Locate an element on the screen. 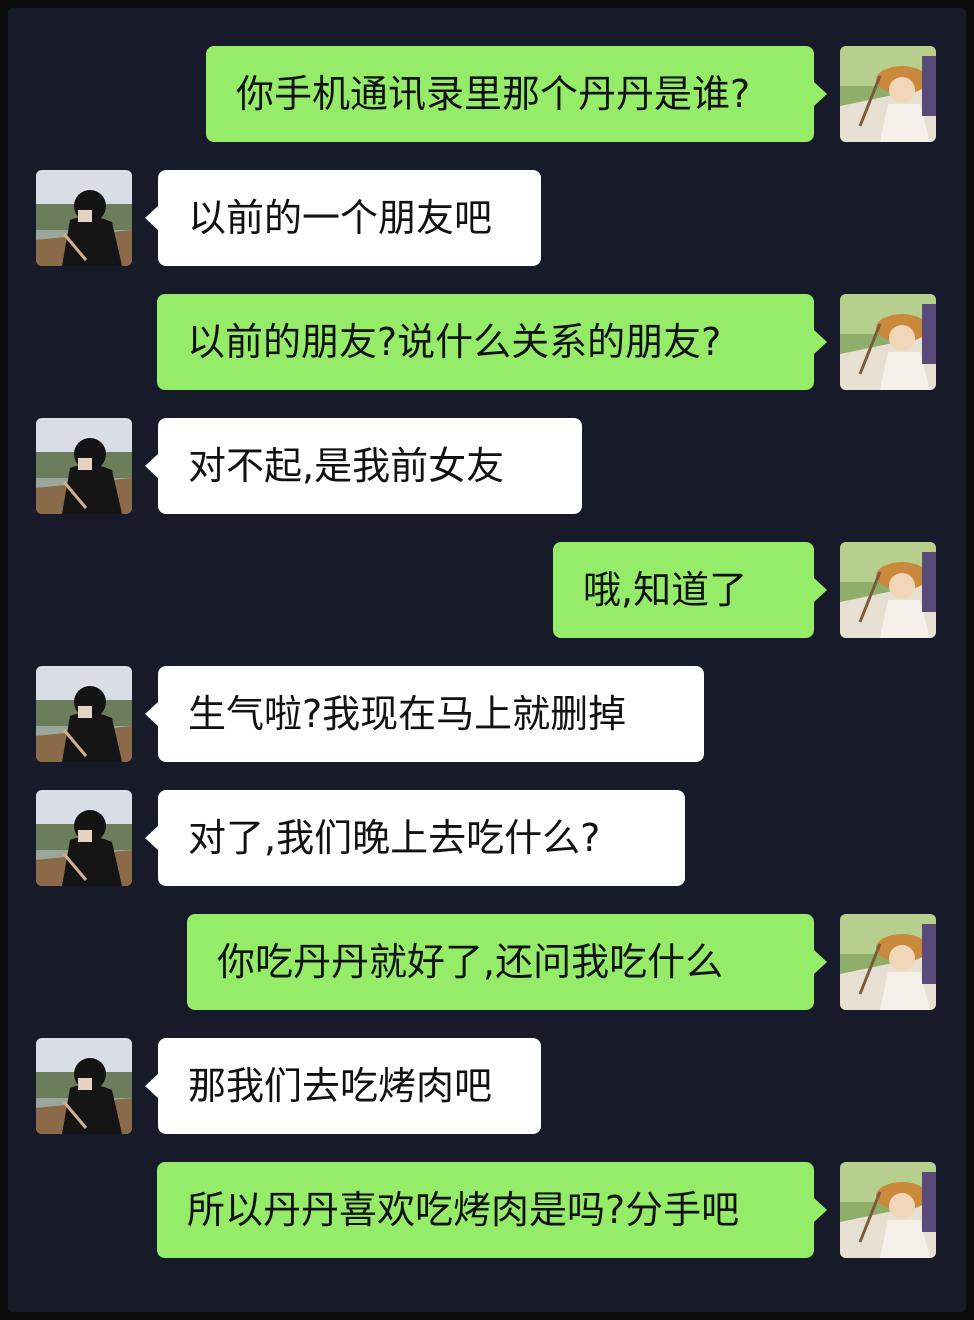 The height and width of the screenshot is (1320, 974). message-row-received: 对不起,是我前女友 is located at coordinates (487, 466).